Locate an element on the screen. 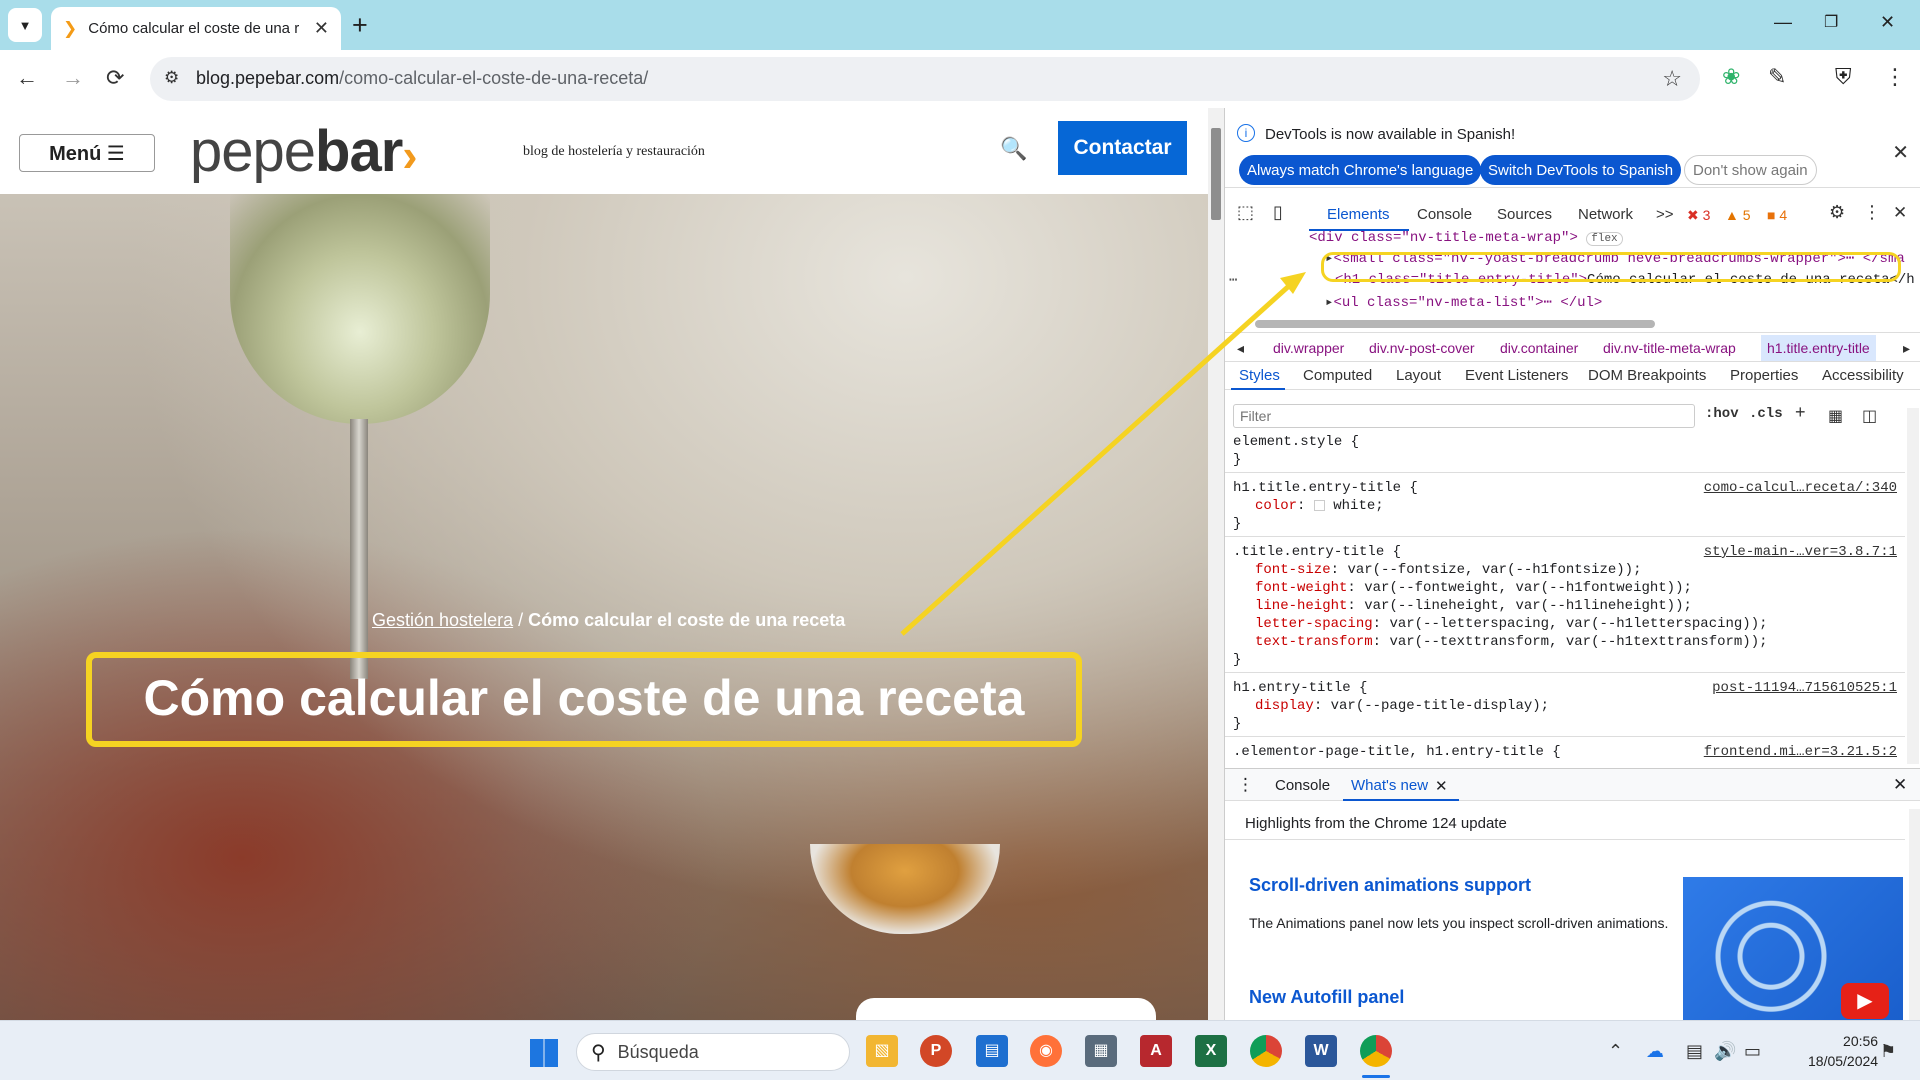  page-scrollbar-thumb is located at coordinates (1216, 174).